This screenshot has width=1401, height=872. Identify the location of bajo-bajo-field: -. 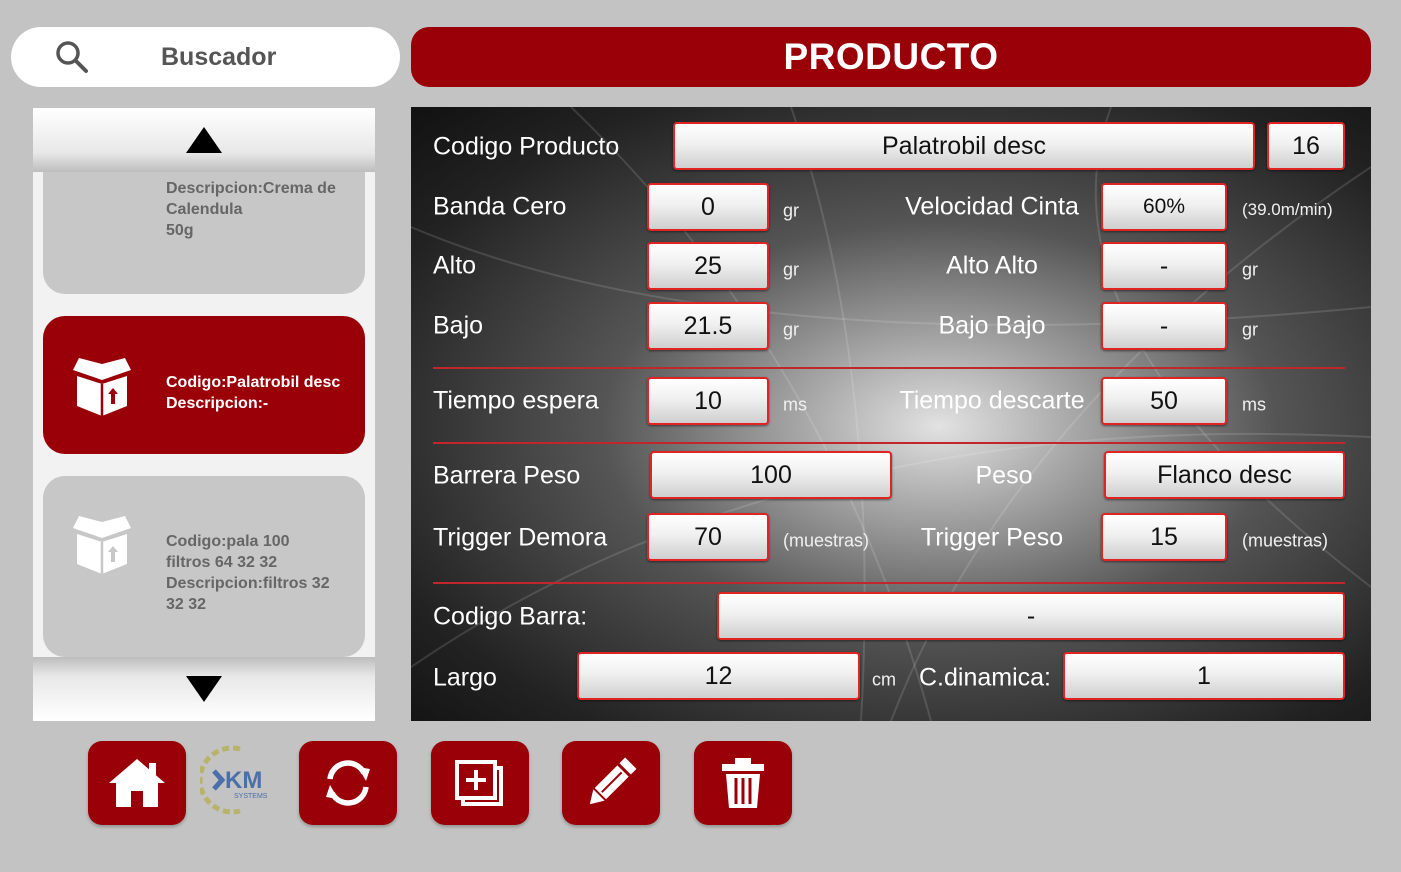
(1164, 326).